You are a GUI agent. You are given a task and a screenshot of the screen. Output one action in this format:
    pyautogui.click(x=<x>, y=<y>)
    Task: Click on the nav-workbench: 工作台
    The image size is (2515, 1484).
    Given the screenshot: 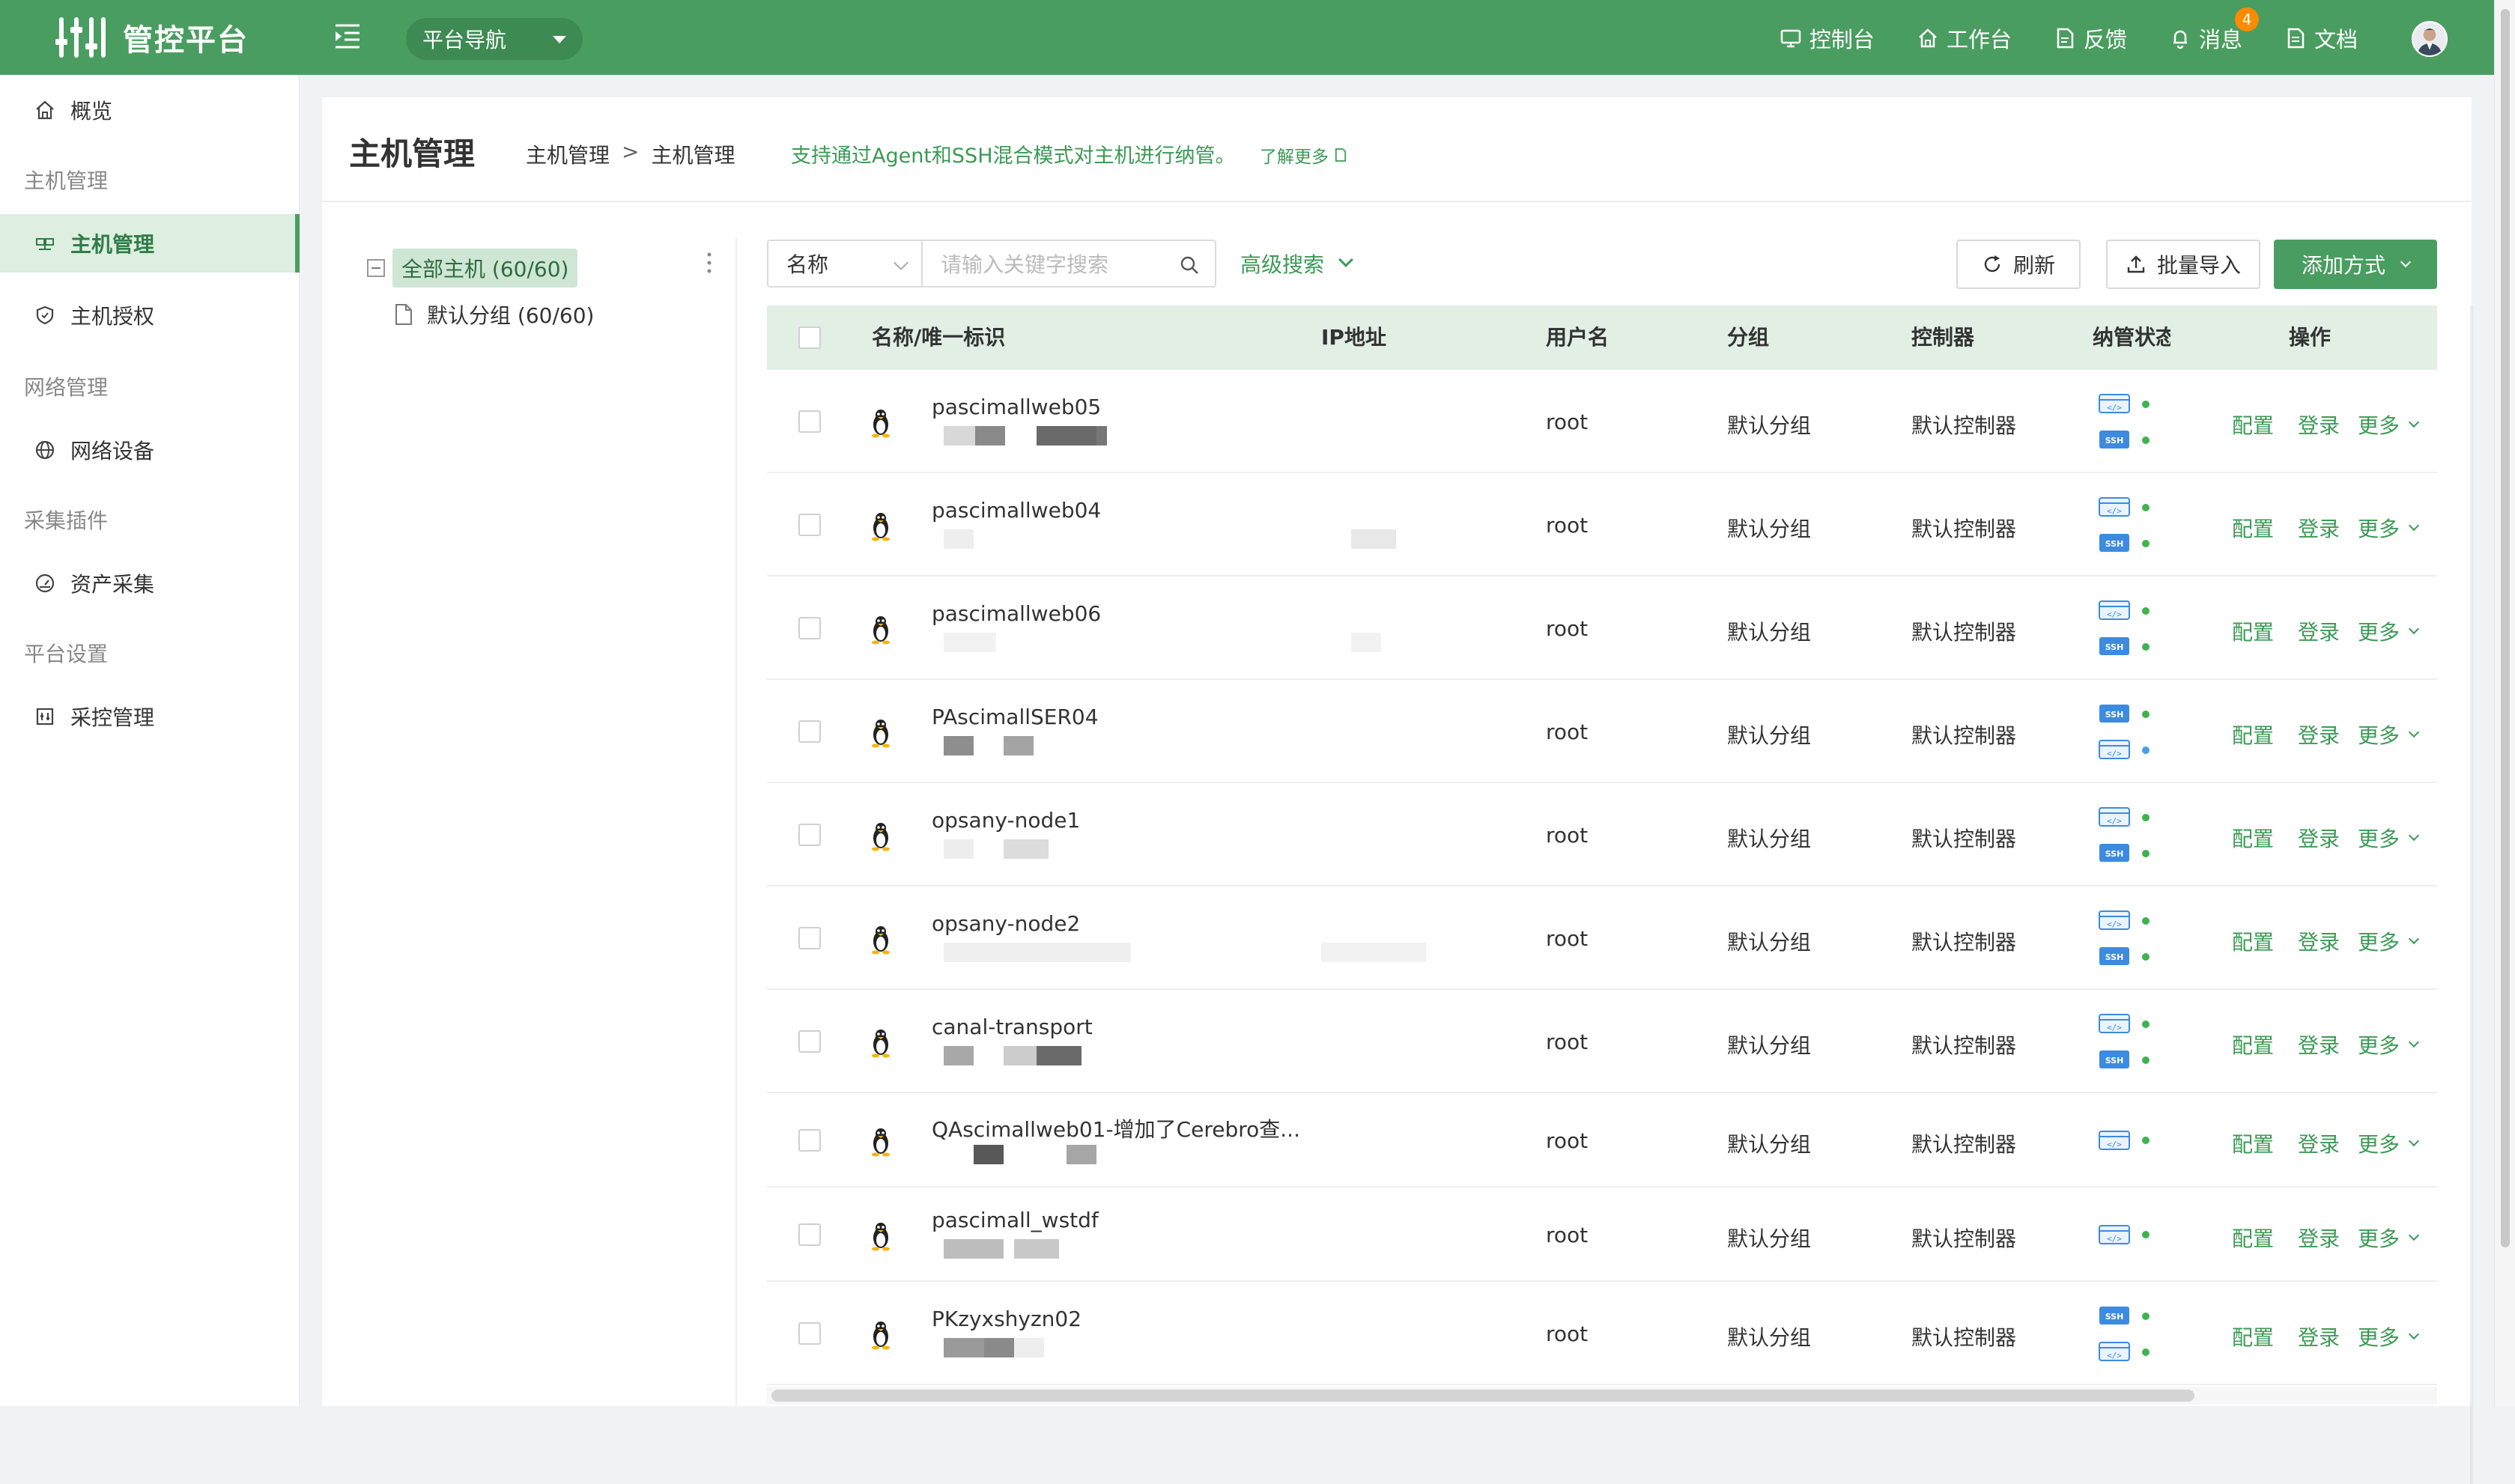 What is the action you would take?
    pyautogui.click(x=1964, y=38)
    